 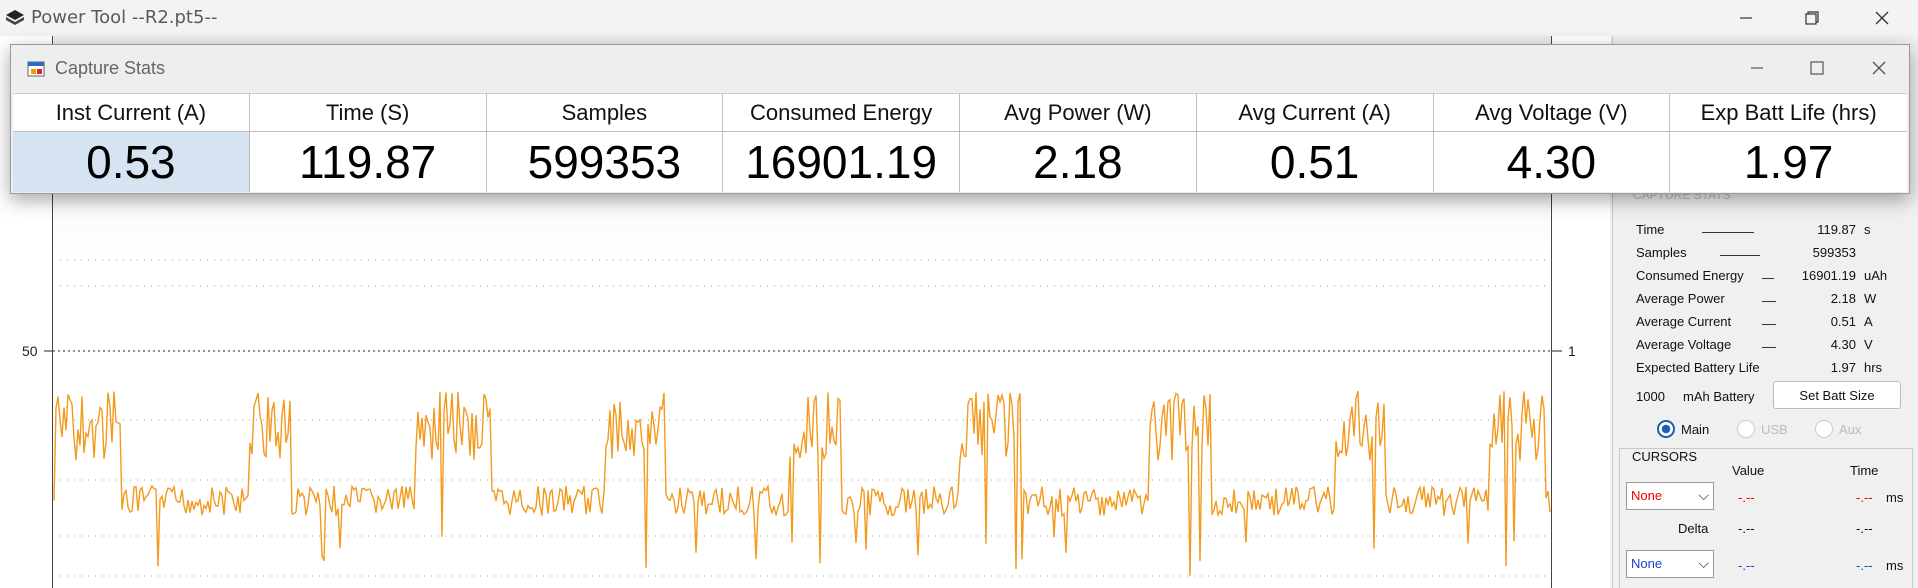 I want to click on stat-average-voltage: Average Voltage 4.30 V, so click(x=1766, y=347).